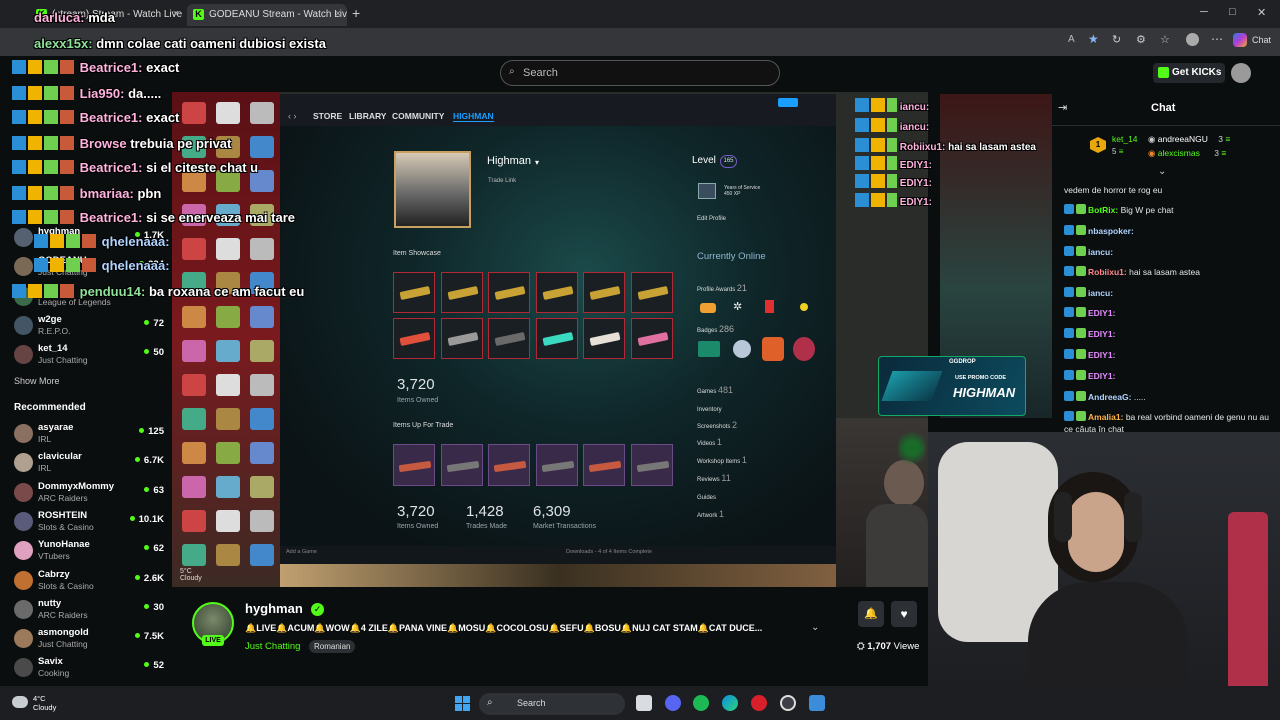 This screenshot has height=720, width=1280. What do you see at coordinates (1125, 139) in the screenshot?
I see `leaderboard-user: ket_14` at bounding box center [1125, 139].